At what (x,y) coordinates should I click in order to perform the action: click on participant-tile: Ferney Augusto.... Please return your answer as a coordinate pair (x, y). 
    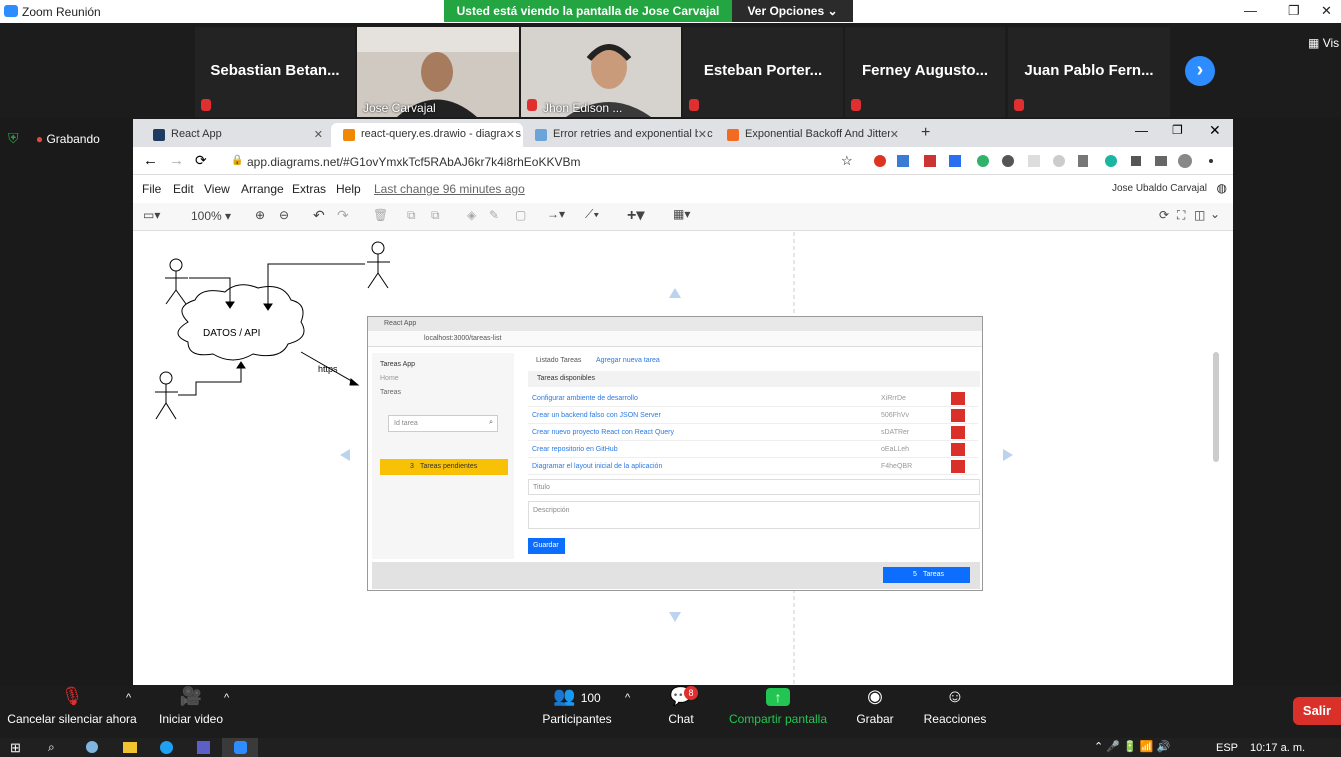
    Looking at the image, I should click on (925, 72).